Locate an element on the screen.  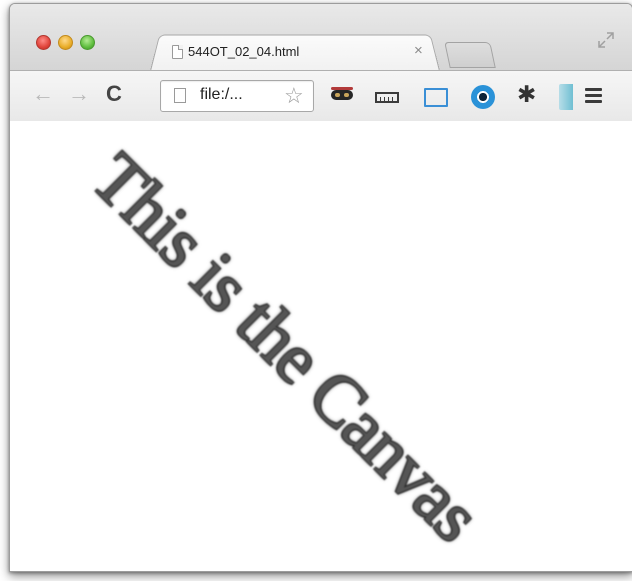
gear-icon: ✱ is located at coordinates (526, 94).